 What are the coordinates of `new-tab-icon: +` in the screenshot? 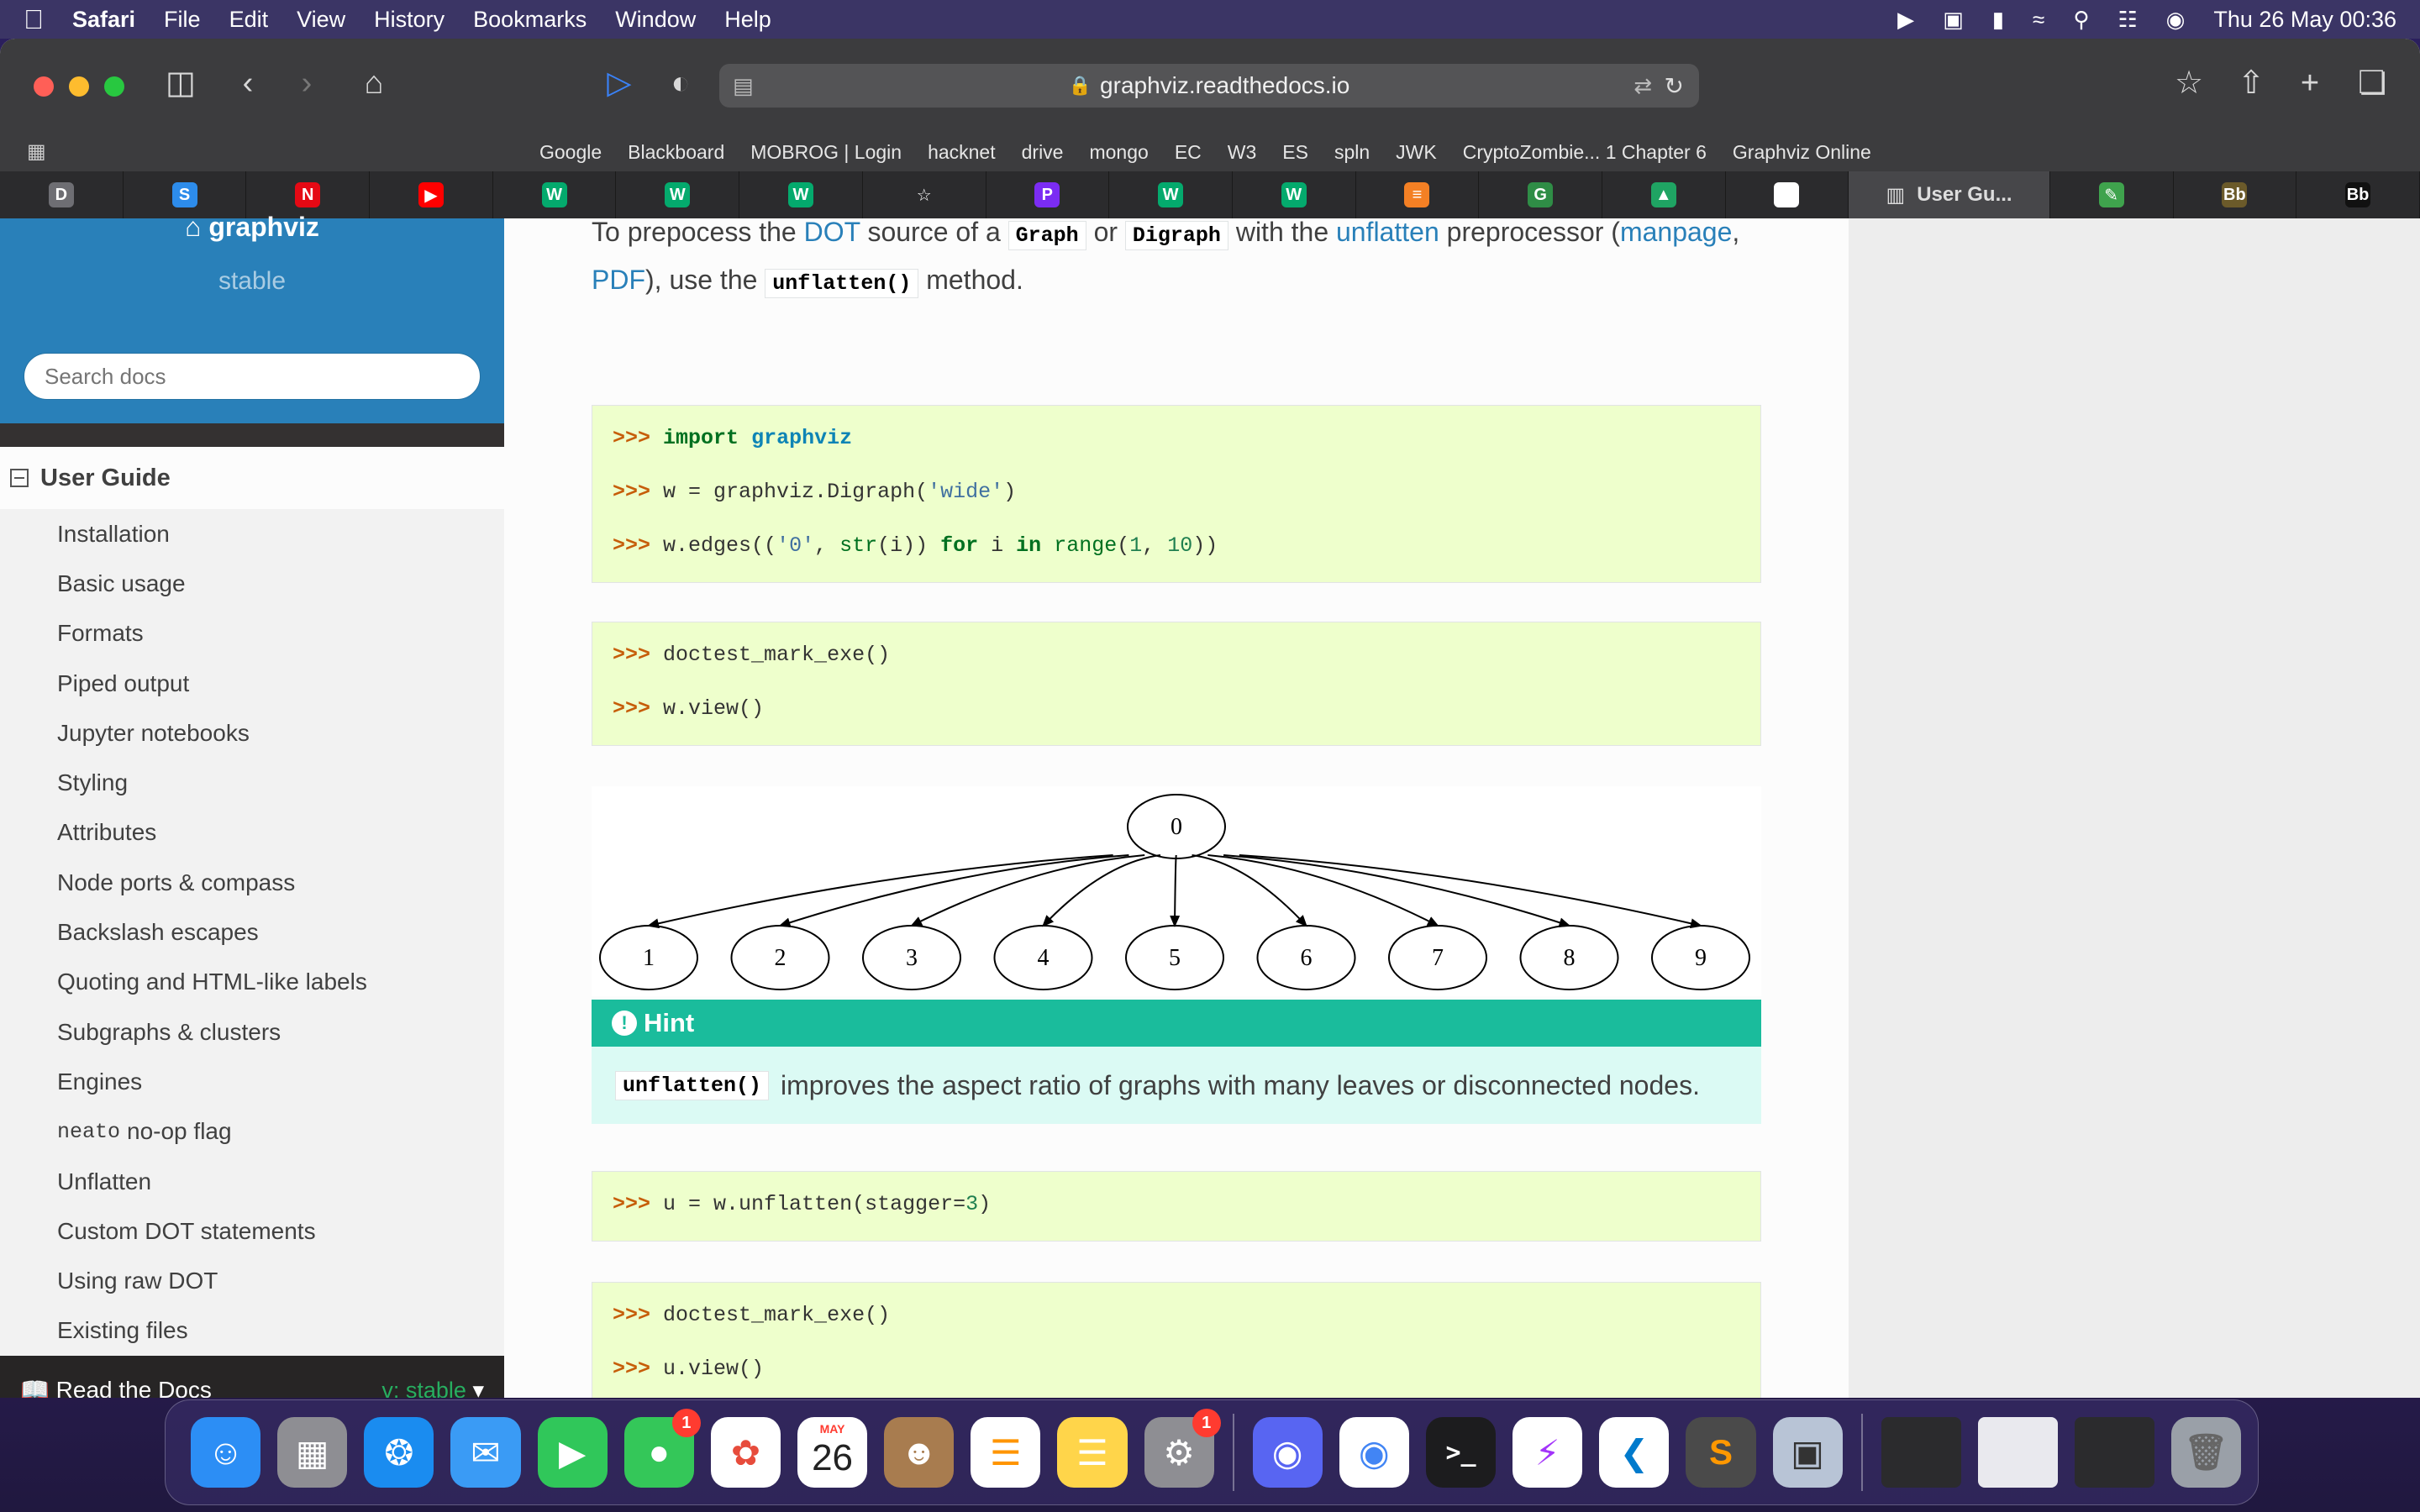 It's located at (2310, 83).